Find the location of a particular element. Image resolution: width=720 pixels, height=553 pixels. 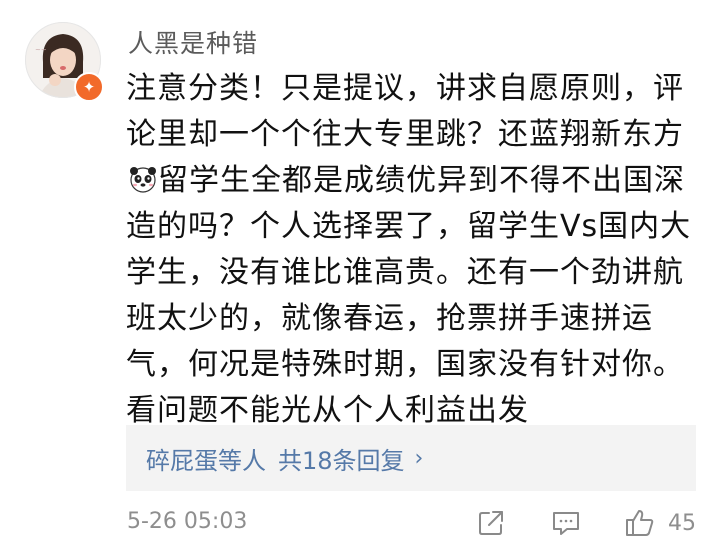

timestamp: 5-26 05:03 is located at coordinates (187, 521).